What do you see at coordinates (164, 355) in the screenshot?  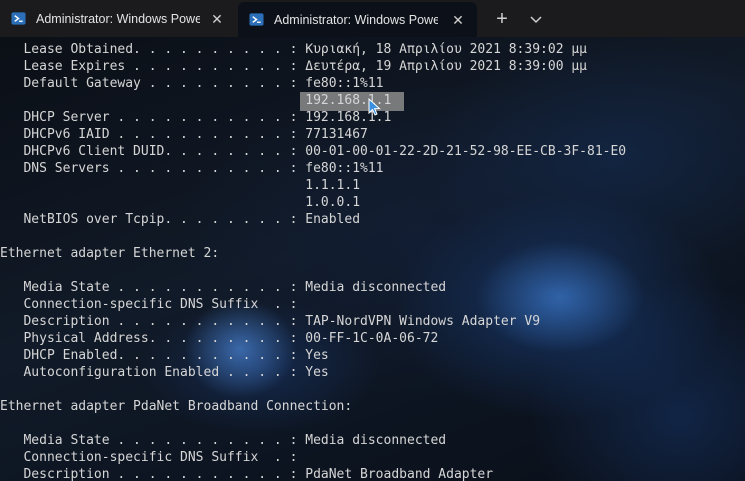 I see `terminal-line: DHCP Enabled. . . . . . . . . . . : Yes` at bounding box center [164, 355].